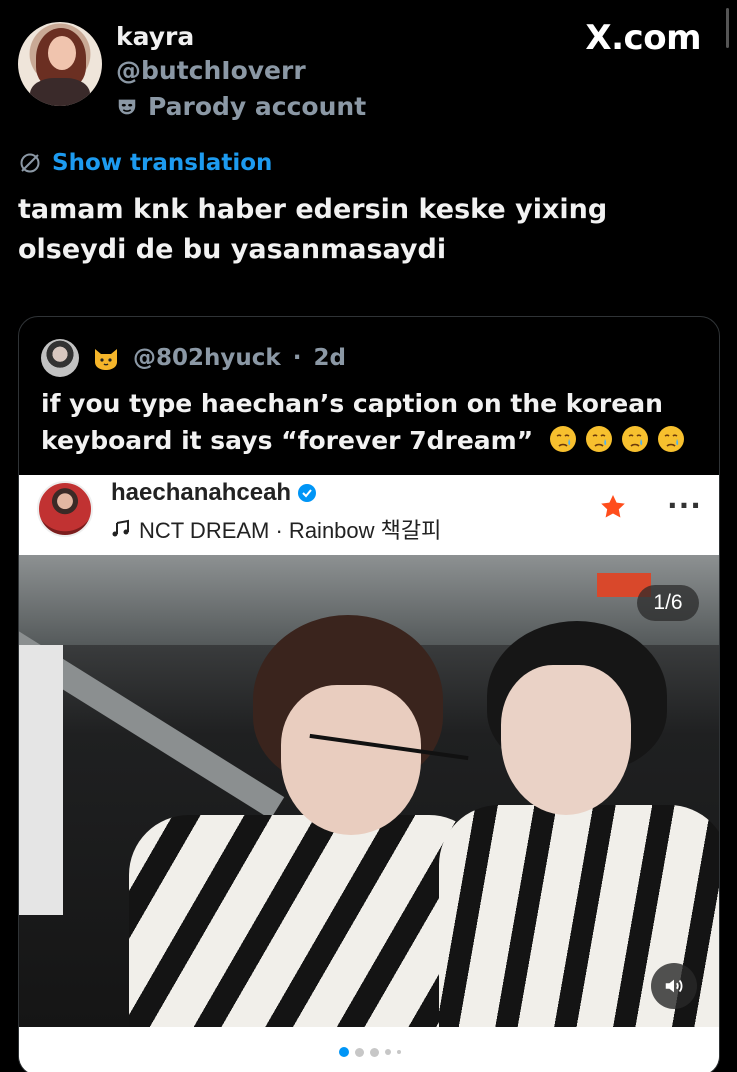  I want to click on scroll-indicator, so click(727, 28).